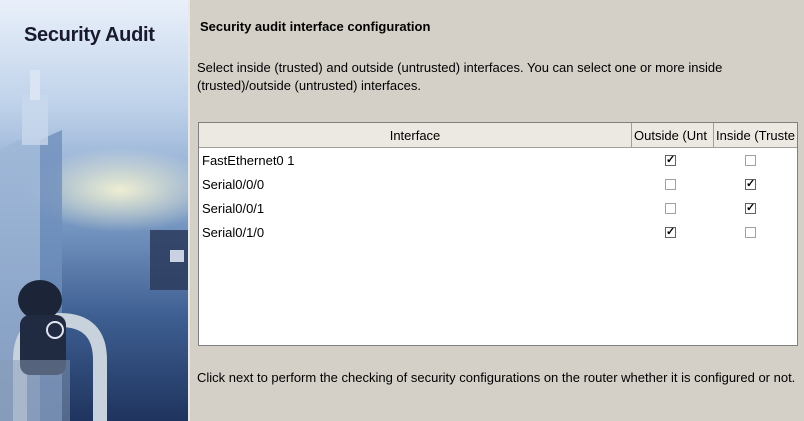 Image resolution: width=804 pixels, height=421 pixels. I want to click on column-header-interface: Interface, so click(415, 135).